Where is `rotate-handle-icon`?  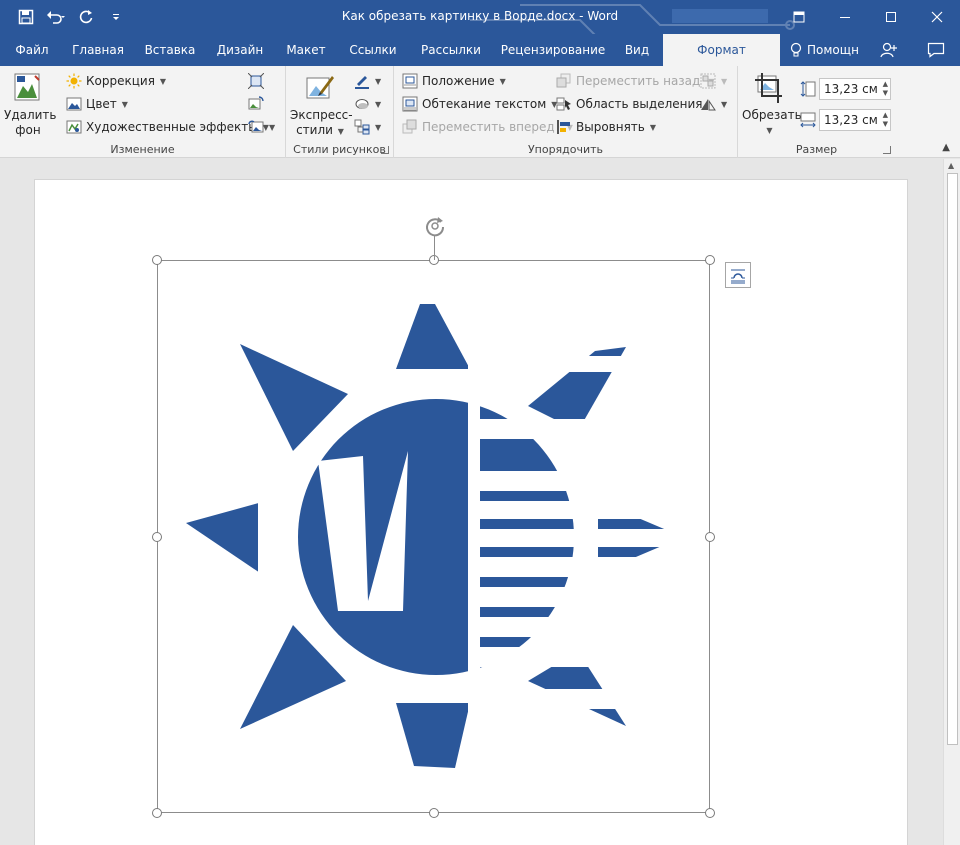 rotate-handle-icon is located at coordinates (435, 226).